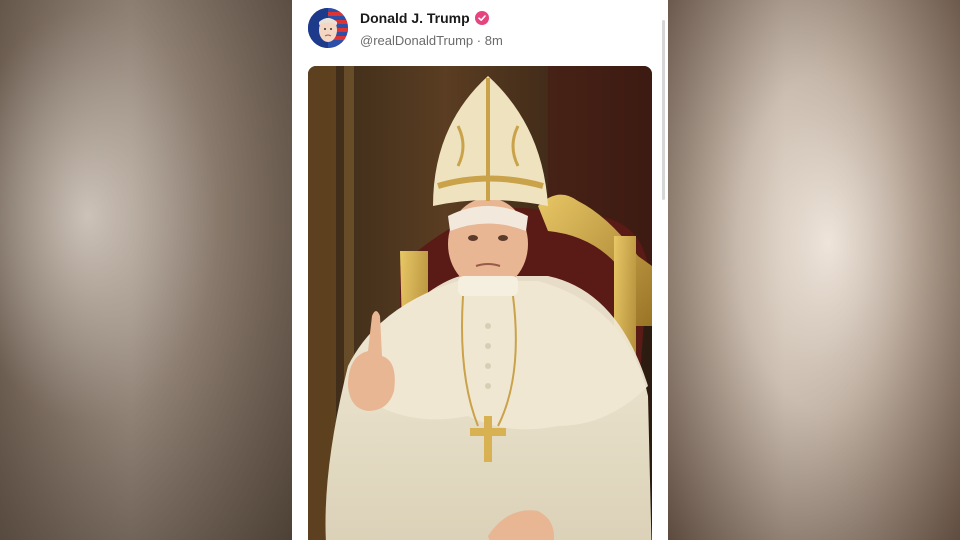 The image size is (960, 540). Describe the element at coordinates (494, 40) in the screenshot. I see `post-time: 8m` at that location.